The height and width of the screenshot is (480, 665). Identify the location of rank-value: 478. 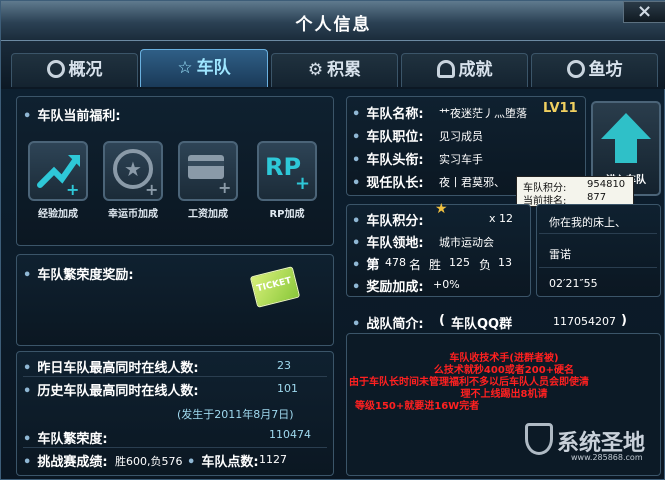
(395, 262).